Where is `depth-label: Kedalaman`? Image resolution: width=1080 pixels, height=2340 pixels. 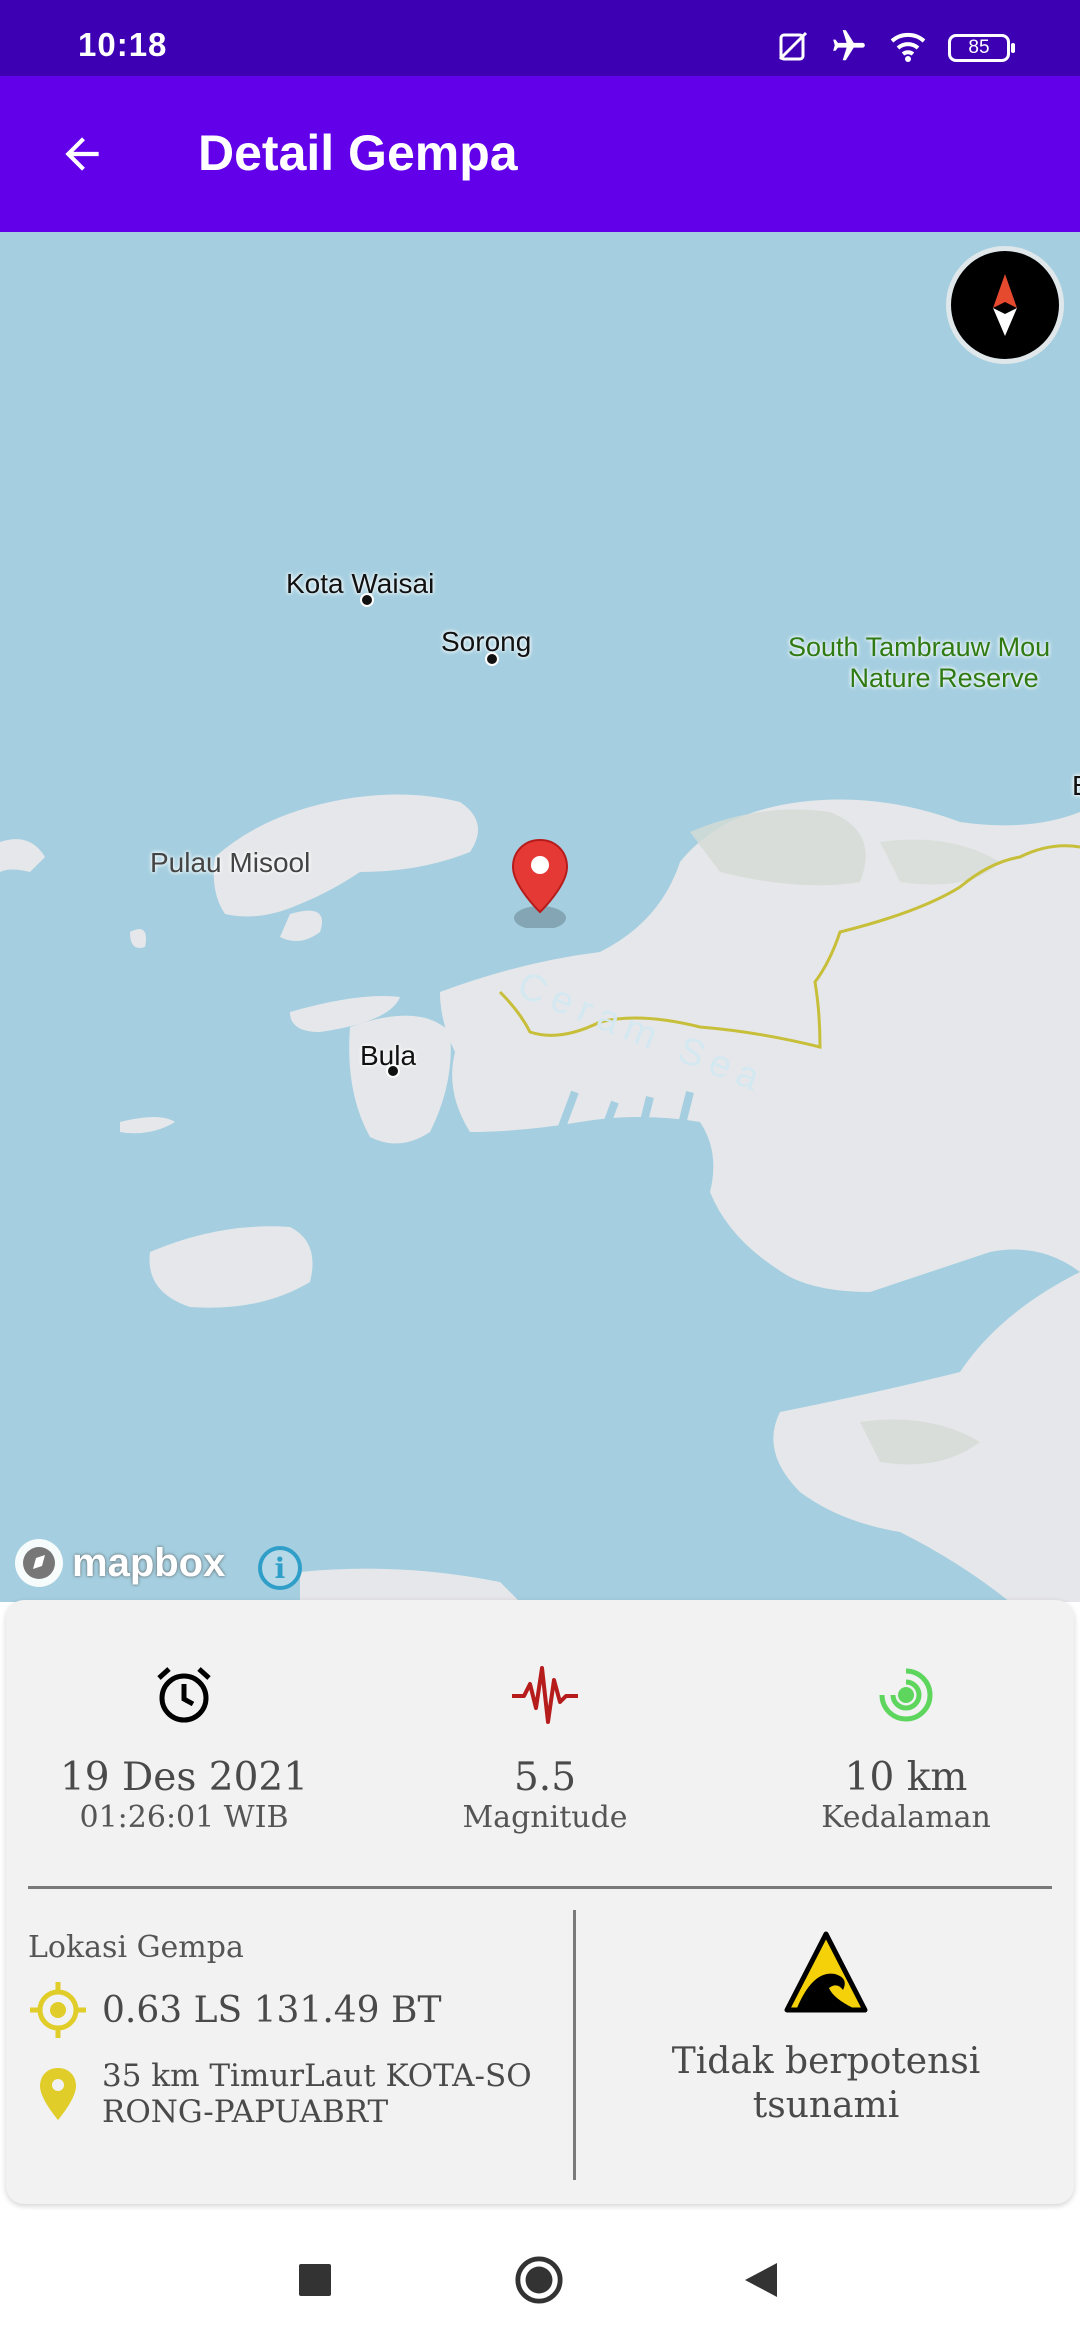 depth-label: Kedalaman is located at coordinates (906, 1817).